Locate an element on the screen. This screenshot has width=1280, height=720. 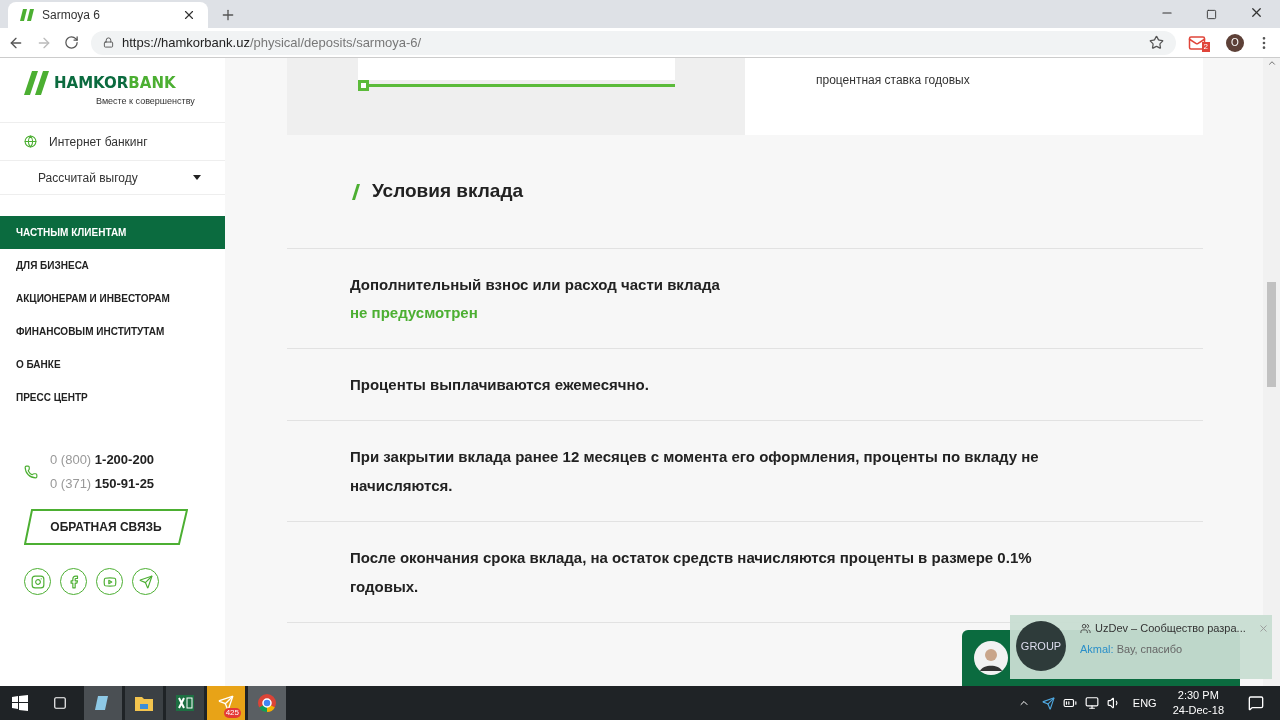
bookmark-icon is located at coordinates (1156, 42).